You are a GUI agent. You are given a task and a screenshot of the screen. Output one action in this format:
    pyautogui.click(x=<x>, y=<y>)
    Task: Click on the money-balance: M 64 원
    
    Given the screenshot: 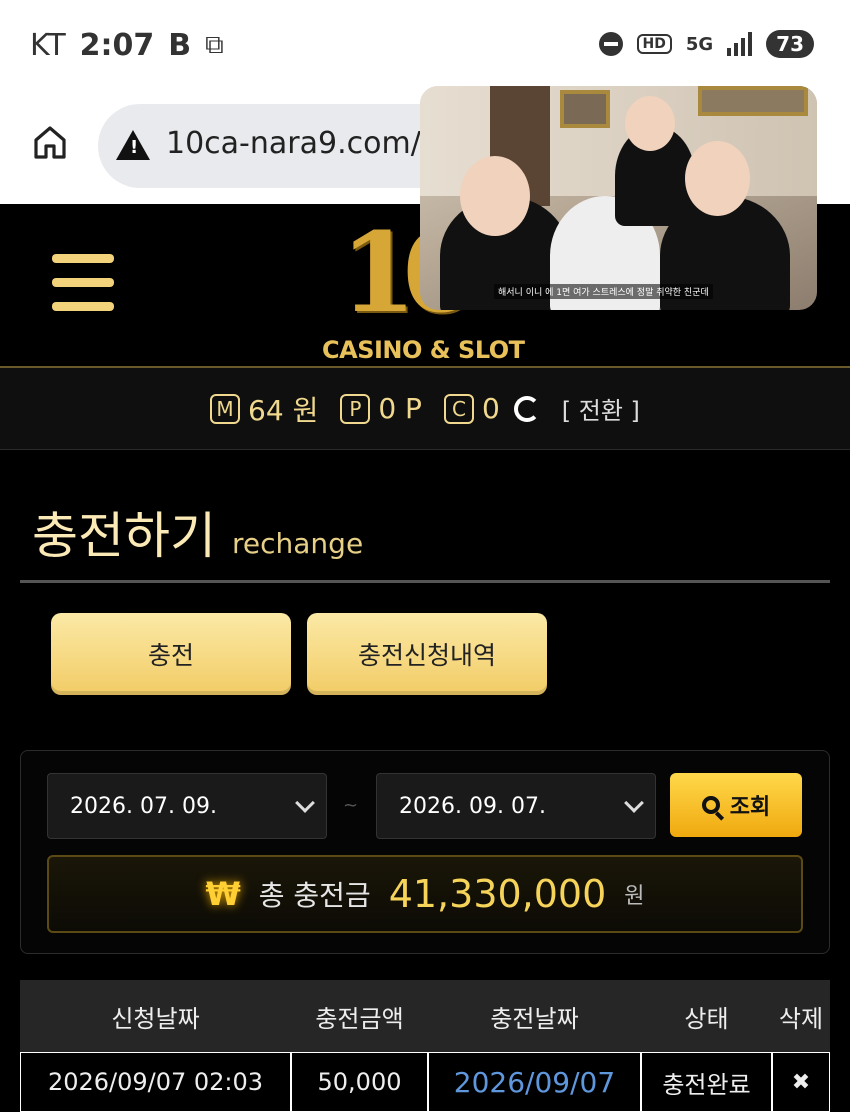 What is the action you would take?
    pyautogui.click(x=264, y=409)
    